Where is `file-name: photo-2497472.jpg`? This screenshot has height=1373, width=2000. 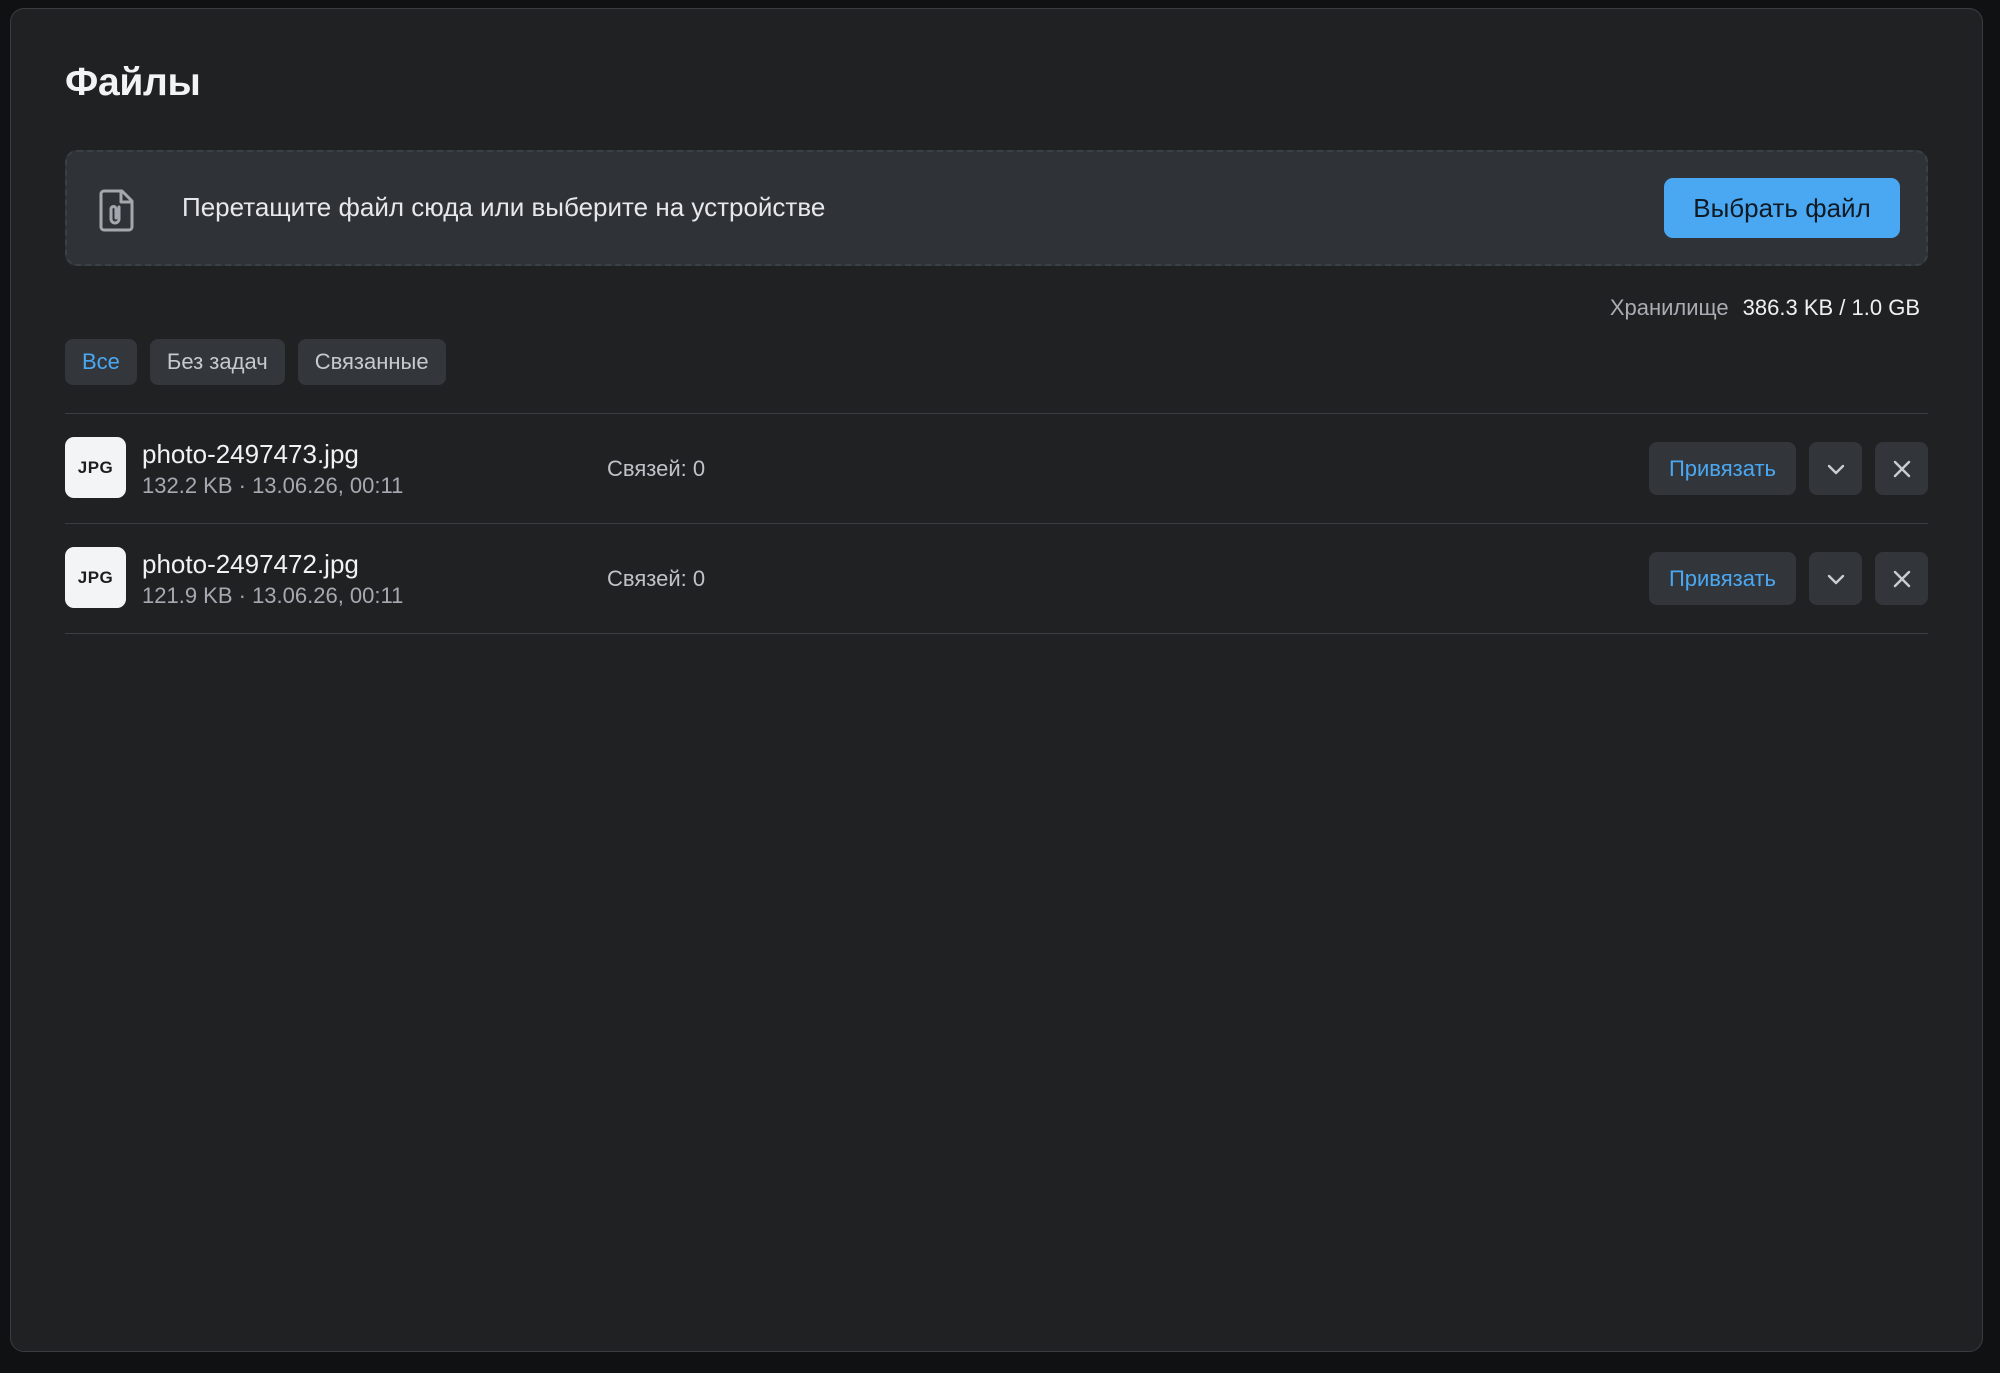 file-name: photo-2497472.jpg is located at coordinates (250, 564).